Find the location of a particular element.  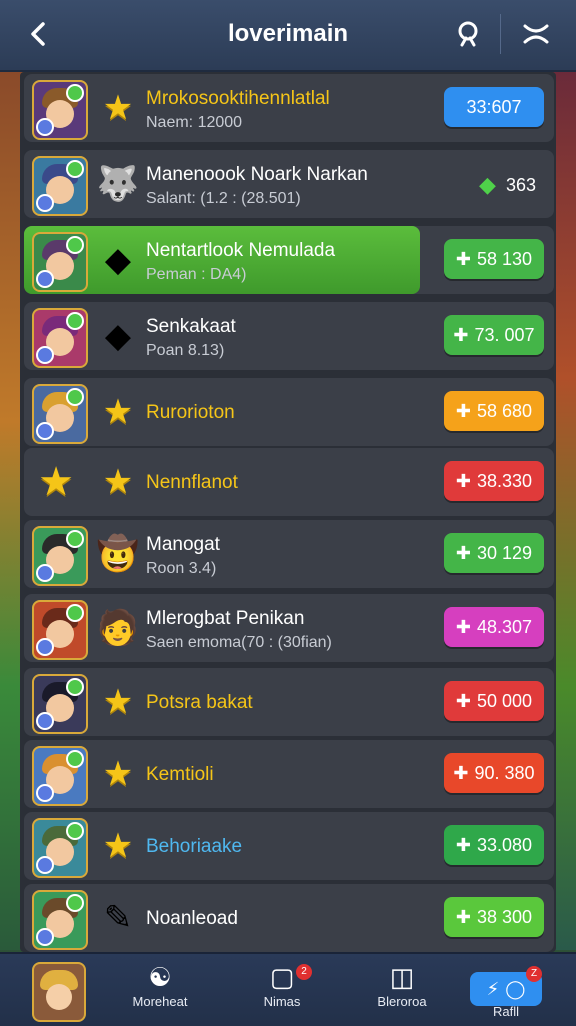

price-value: 363 is located at coordinates (520, 184).